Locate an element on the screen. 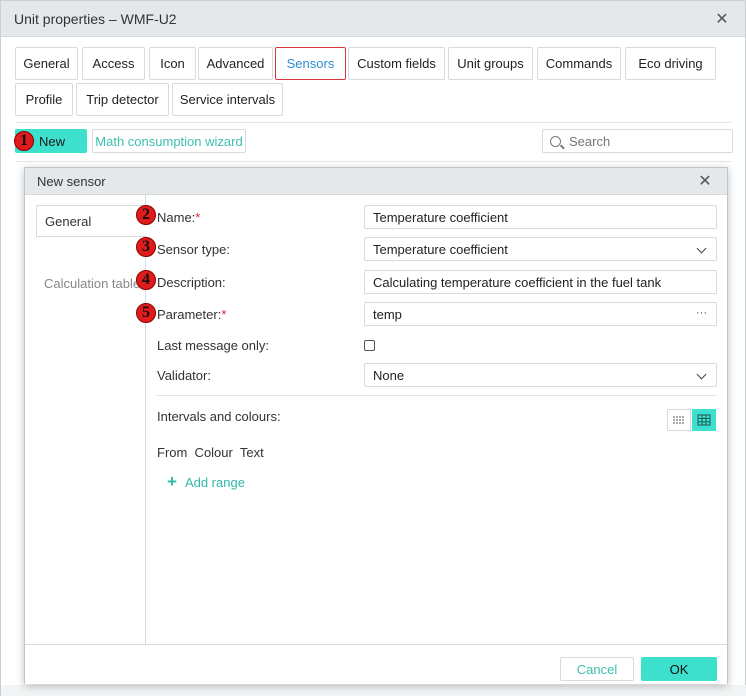 This screenshot has width=746, height=696. annotation-marker-3: 3 is located at coordinates (146, 247).